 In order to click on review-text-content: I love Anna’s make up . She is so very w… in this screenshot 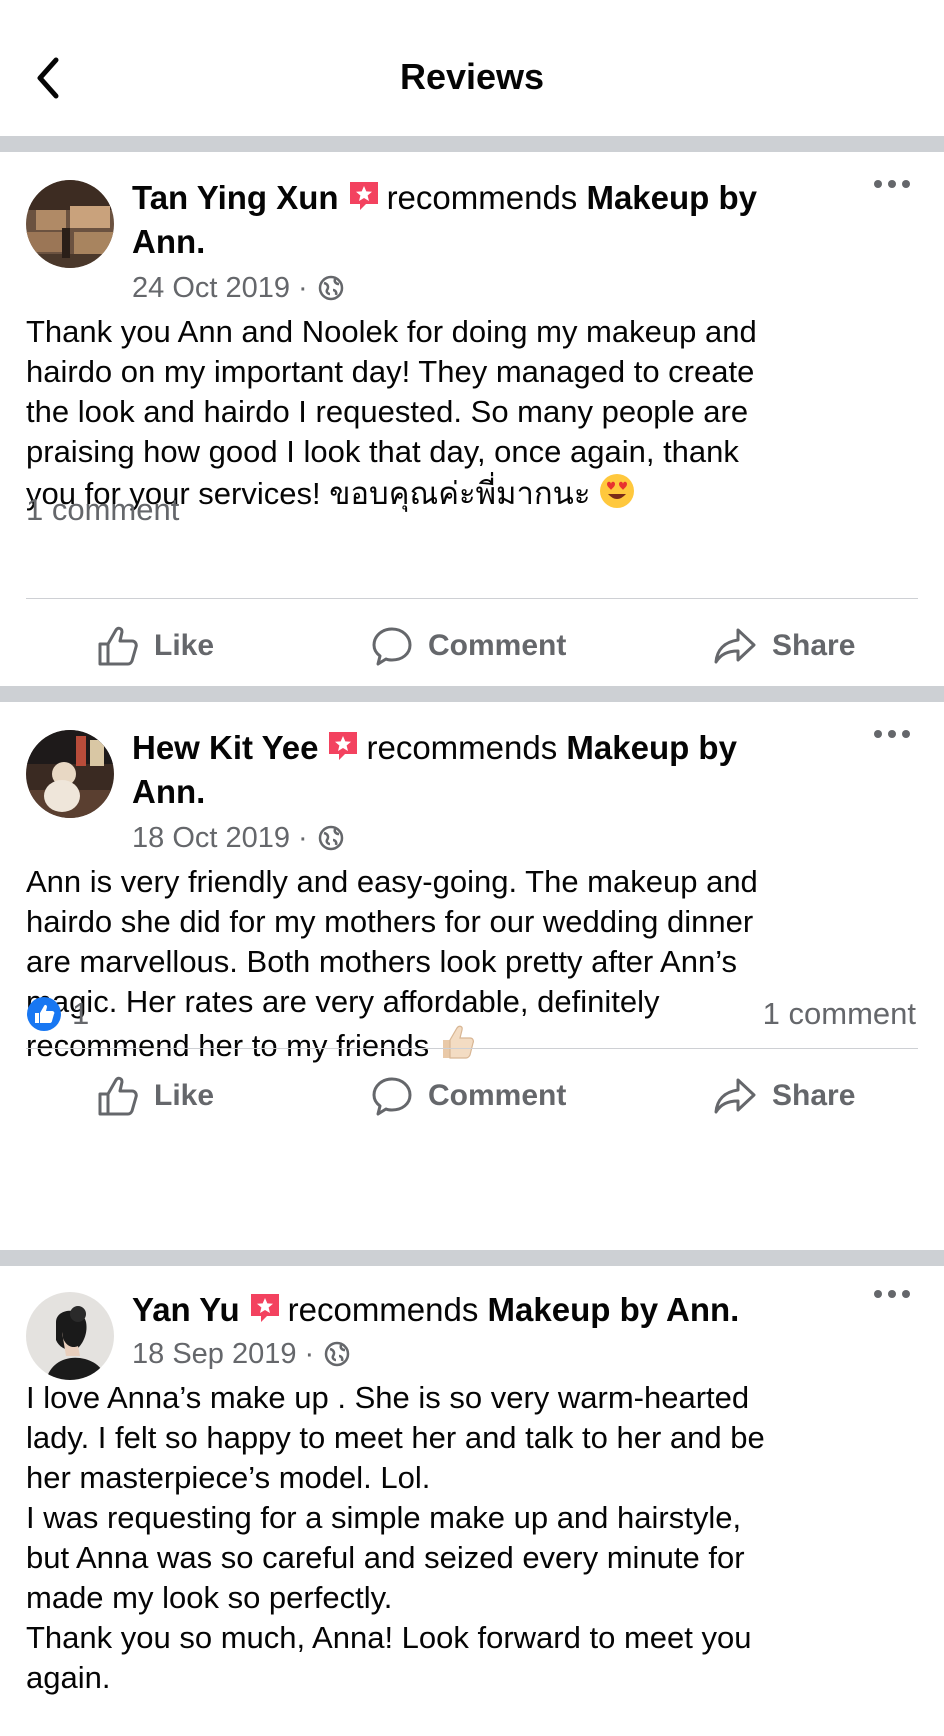, I will do `click(395, 1537)`.